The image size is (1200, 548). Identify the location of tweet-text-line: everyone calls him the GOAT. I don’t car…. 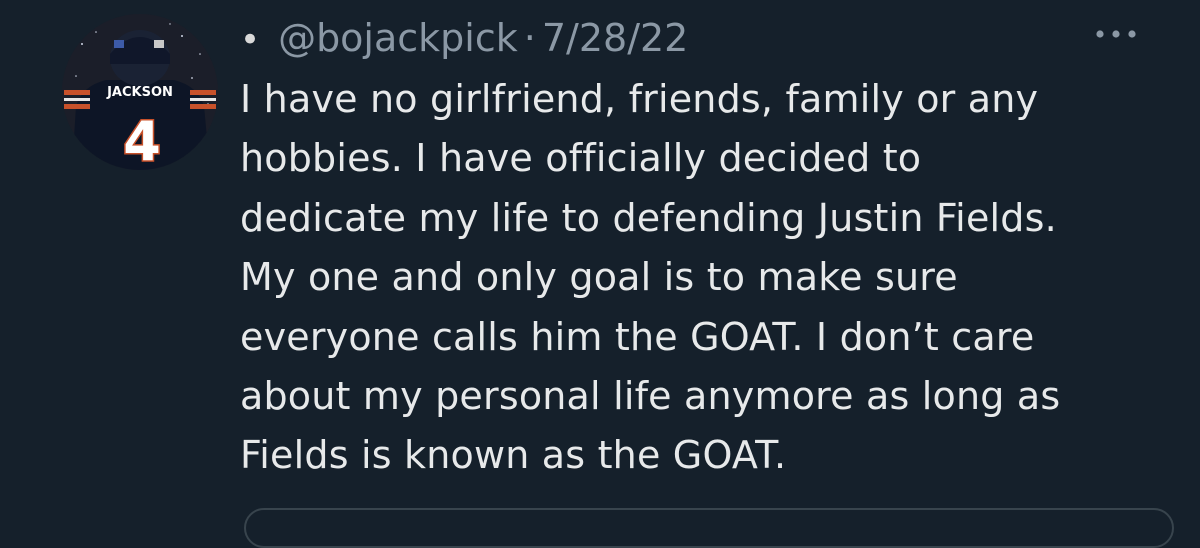
(637, 336).